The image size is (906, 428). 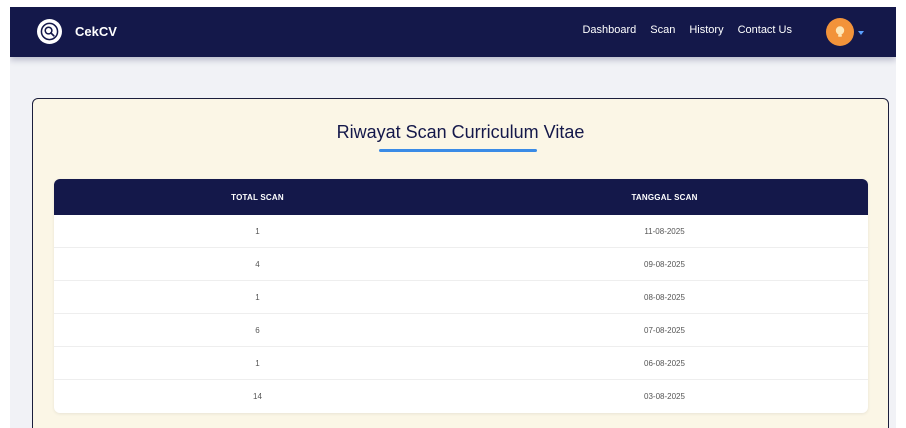 What do you see at coordinates (664, 231) in the screenshot?
I see `cell-tanggal-scan: 11-08-2025` at bounding box center [664, 231].